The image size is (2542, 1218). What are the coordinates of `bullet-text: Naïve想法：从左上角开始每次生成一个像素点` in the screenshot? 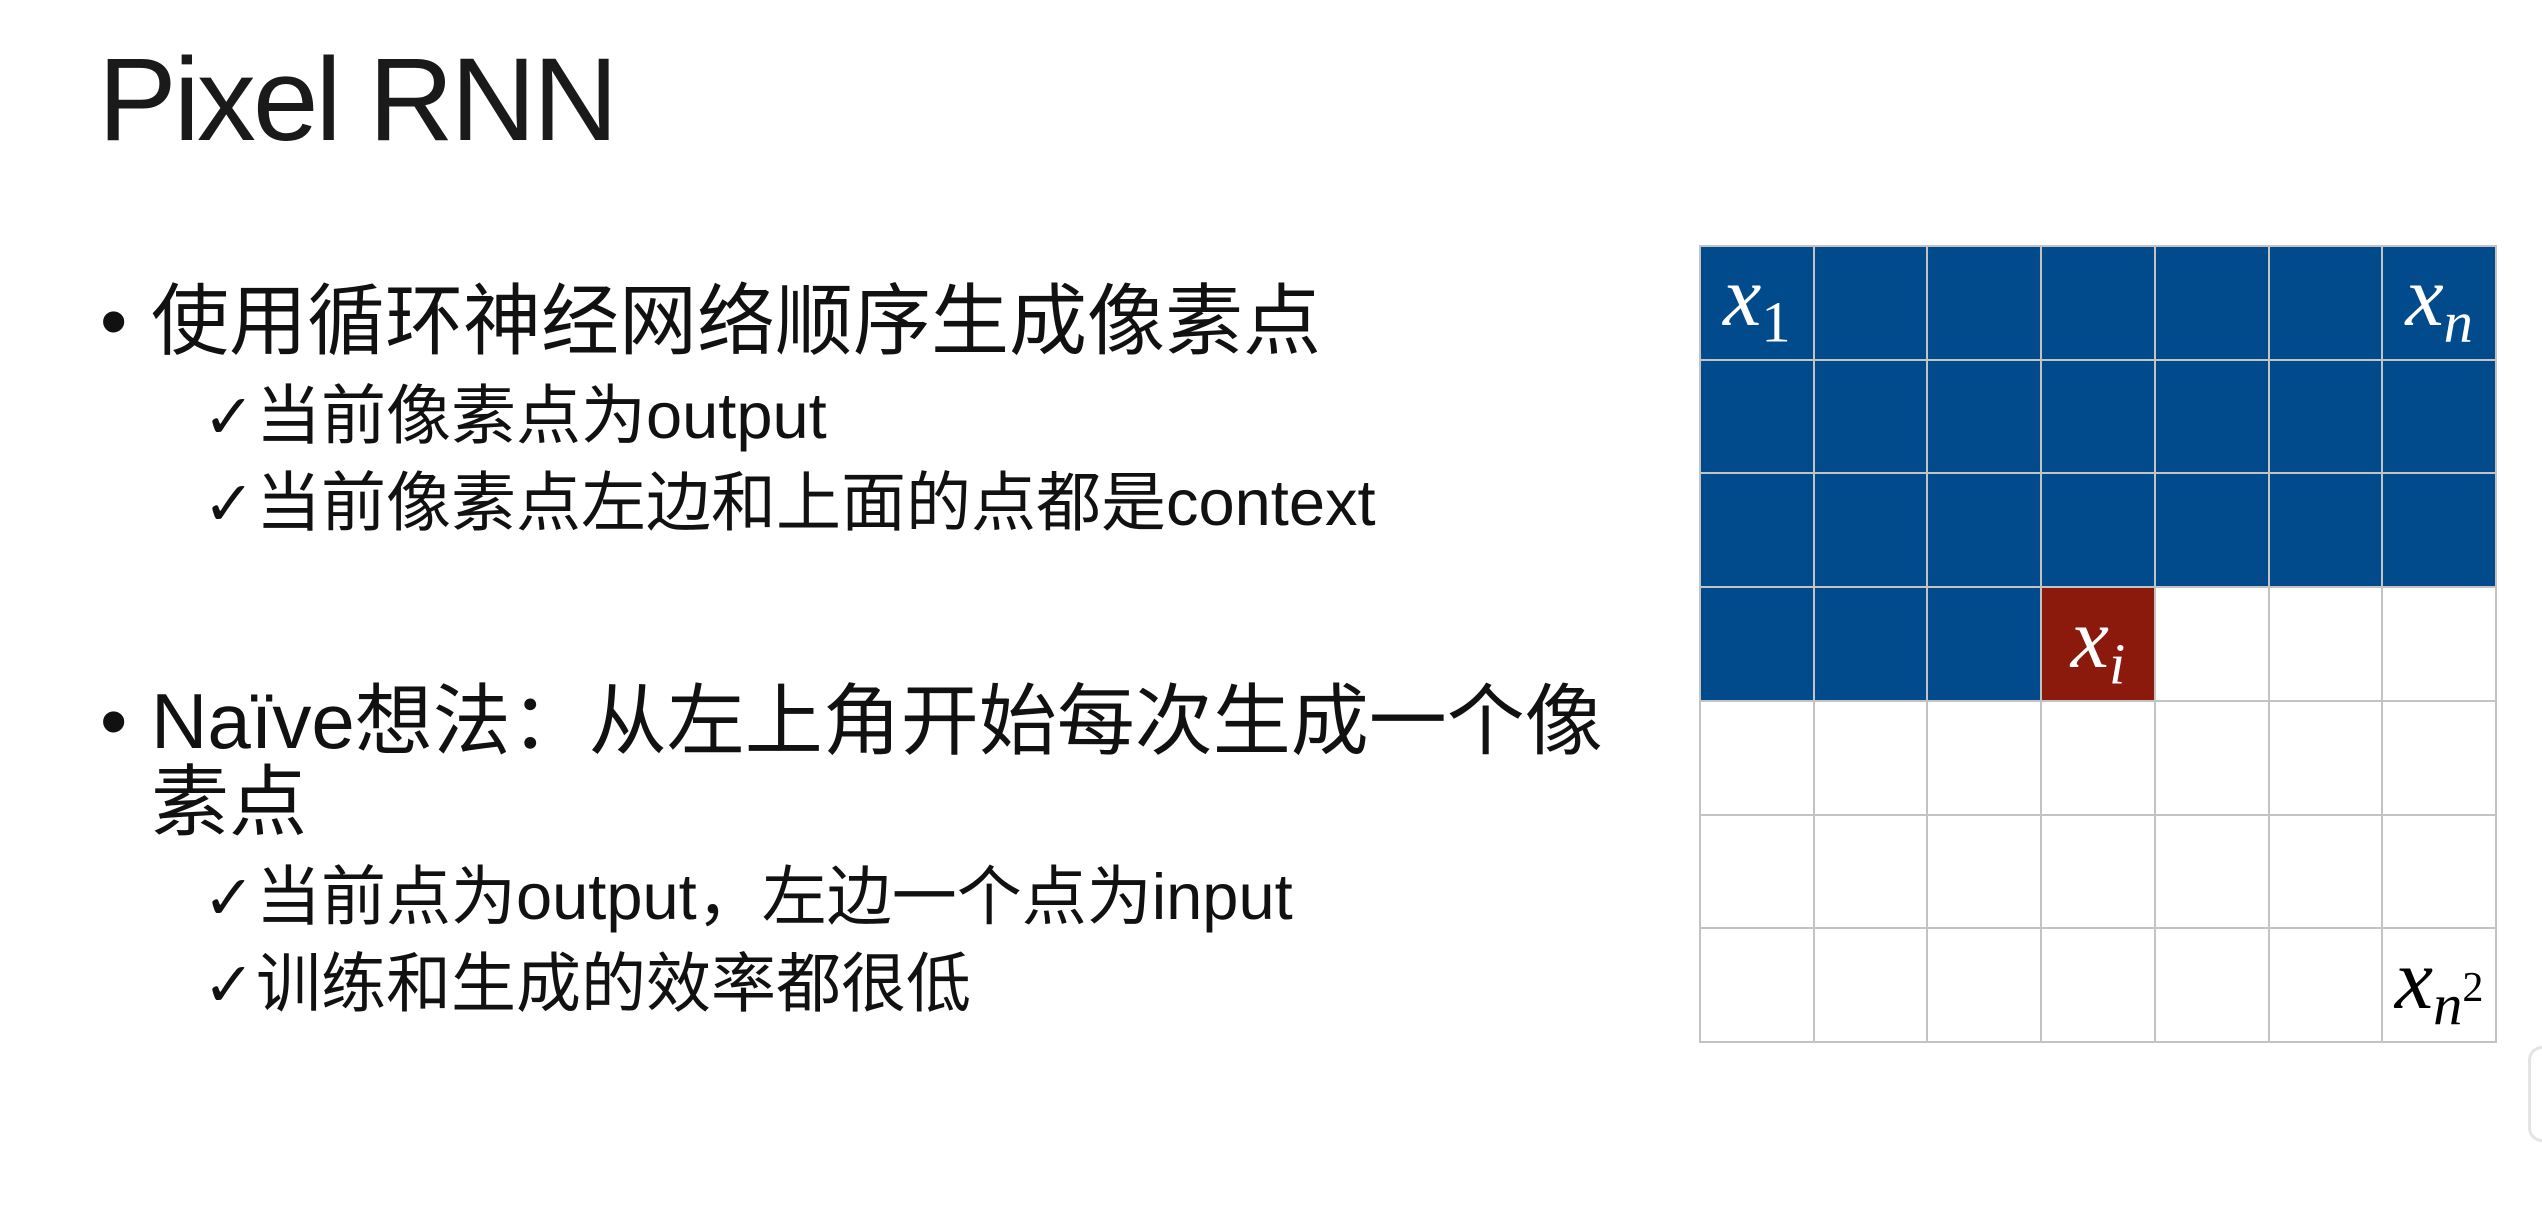 It's located at (877, 761).